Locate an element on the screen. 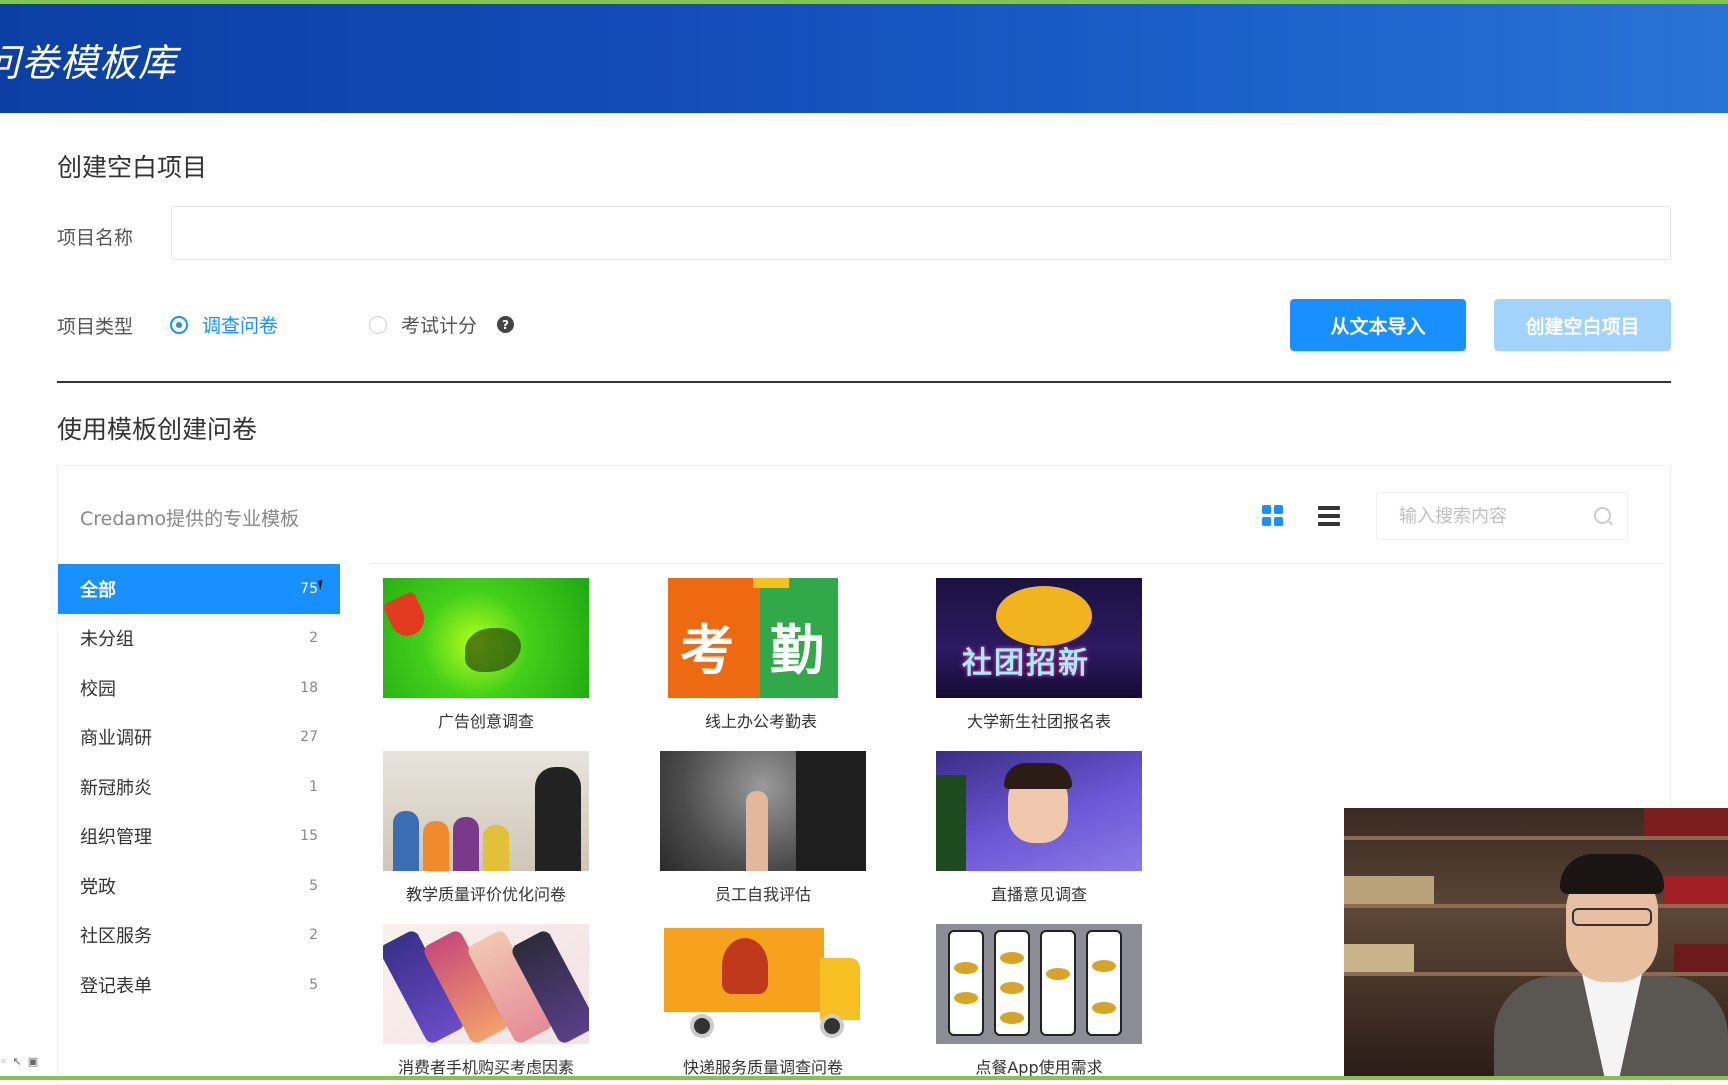 The image size is (1728, 1085). category-item-org-management: 组织管理 15 is located at coordinates (199, 837).